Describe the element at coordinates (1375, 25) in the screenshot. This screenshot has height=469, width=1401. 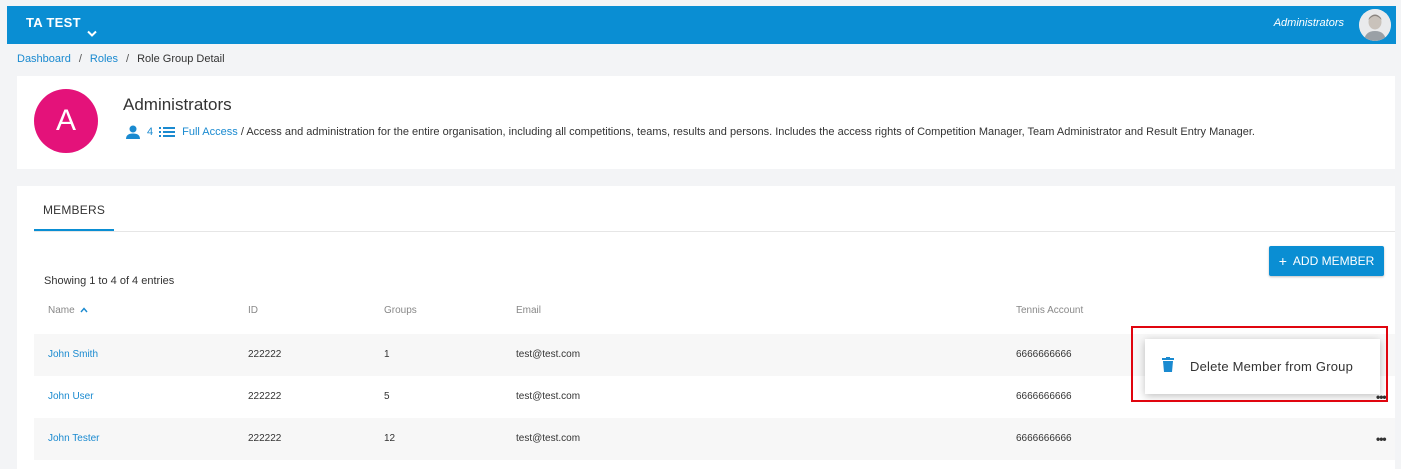
I see `user-avatar` at that location.